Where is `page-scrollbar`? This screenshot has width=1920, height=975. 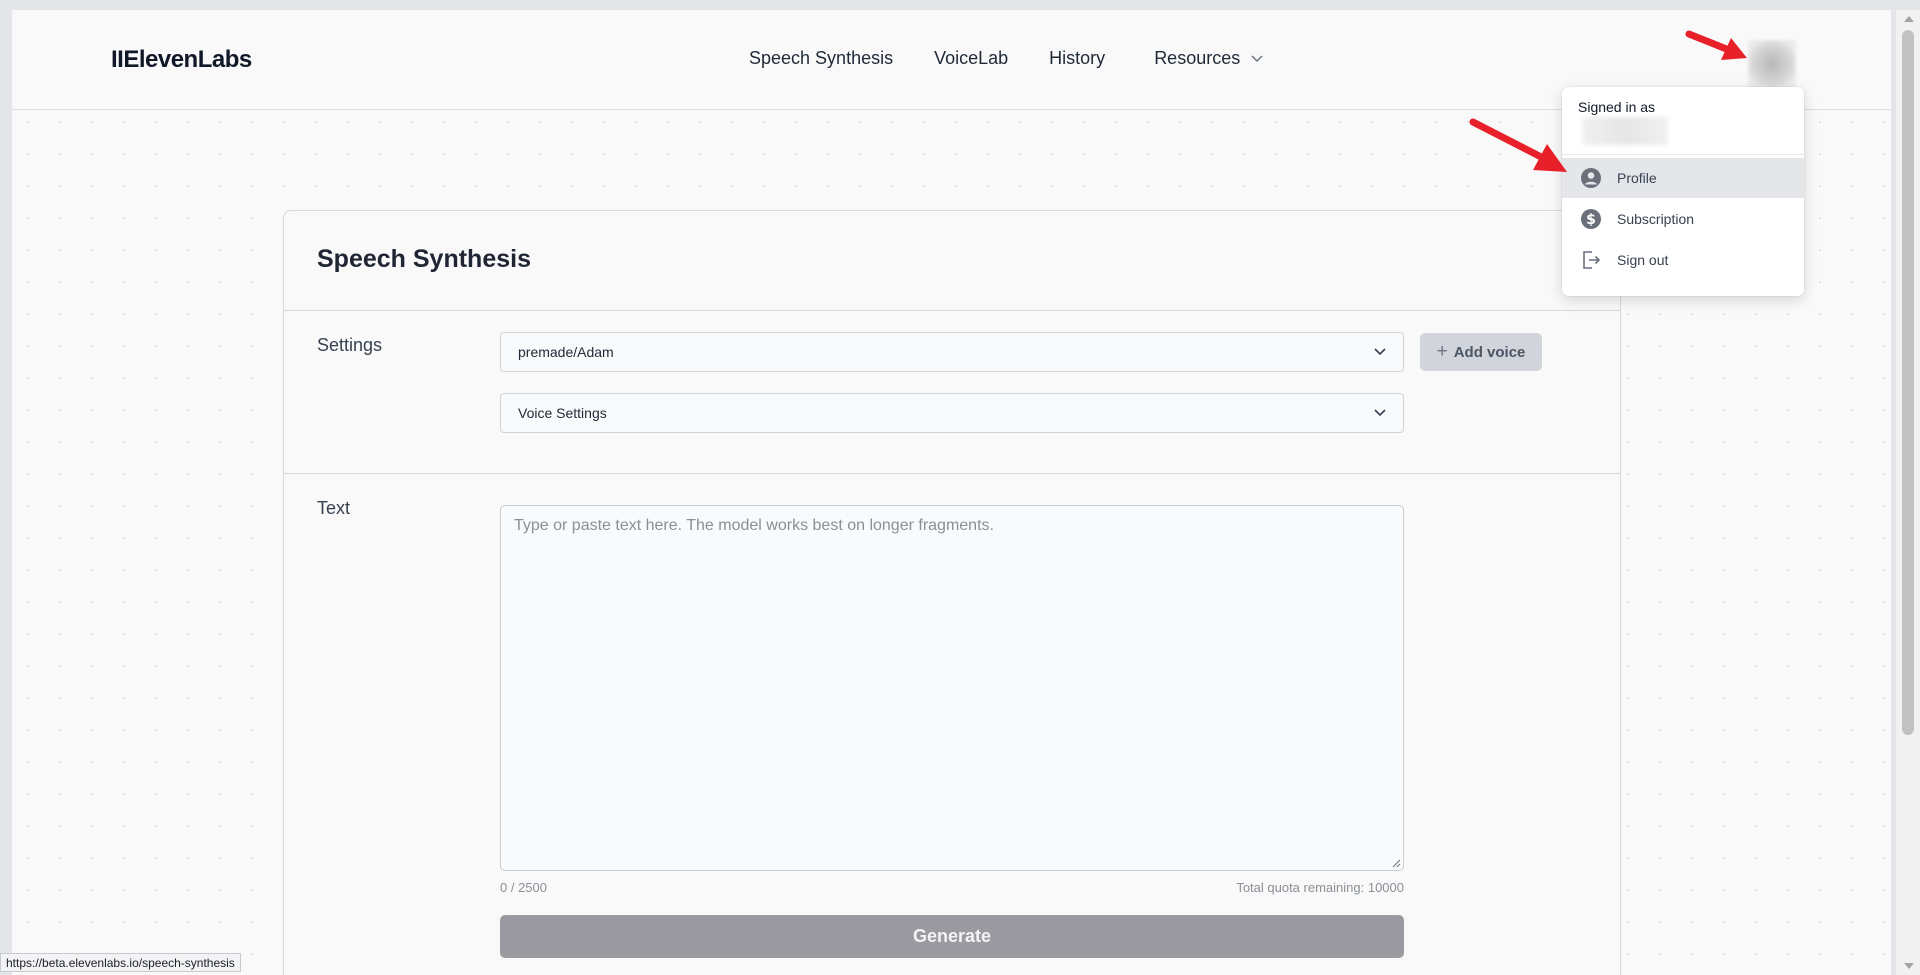
page-scrollbar is located at coordinates (1908, 492).